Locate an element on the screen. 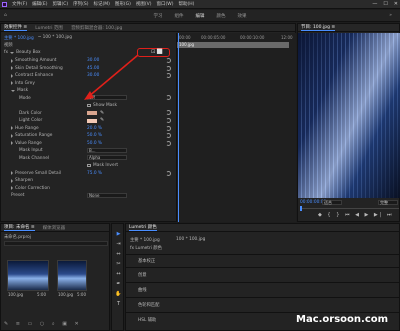 The width and height of the screenshot is (400, 331). slip-tool-icon: ↔ is located at coordinates (118, 273).